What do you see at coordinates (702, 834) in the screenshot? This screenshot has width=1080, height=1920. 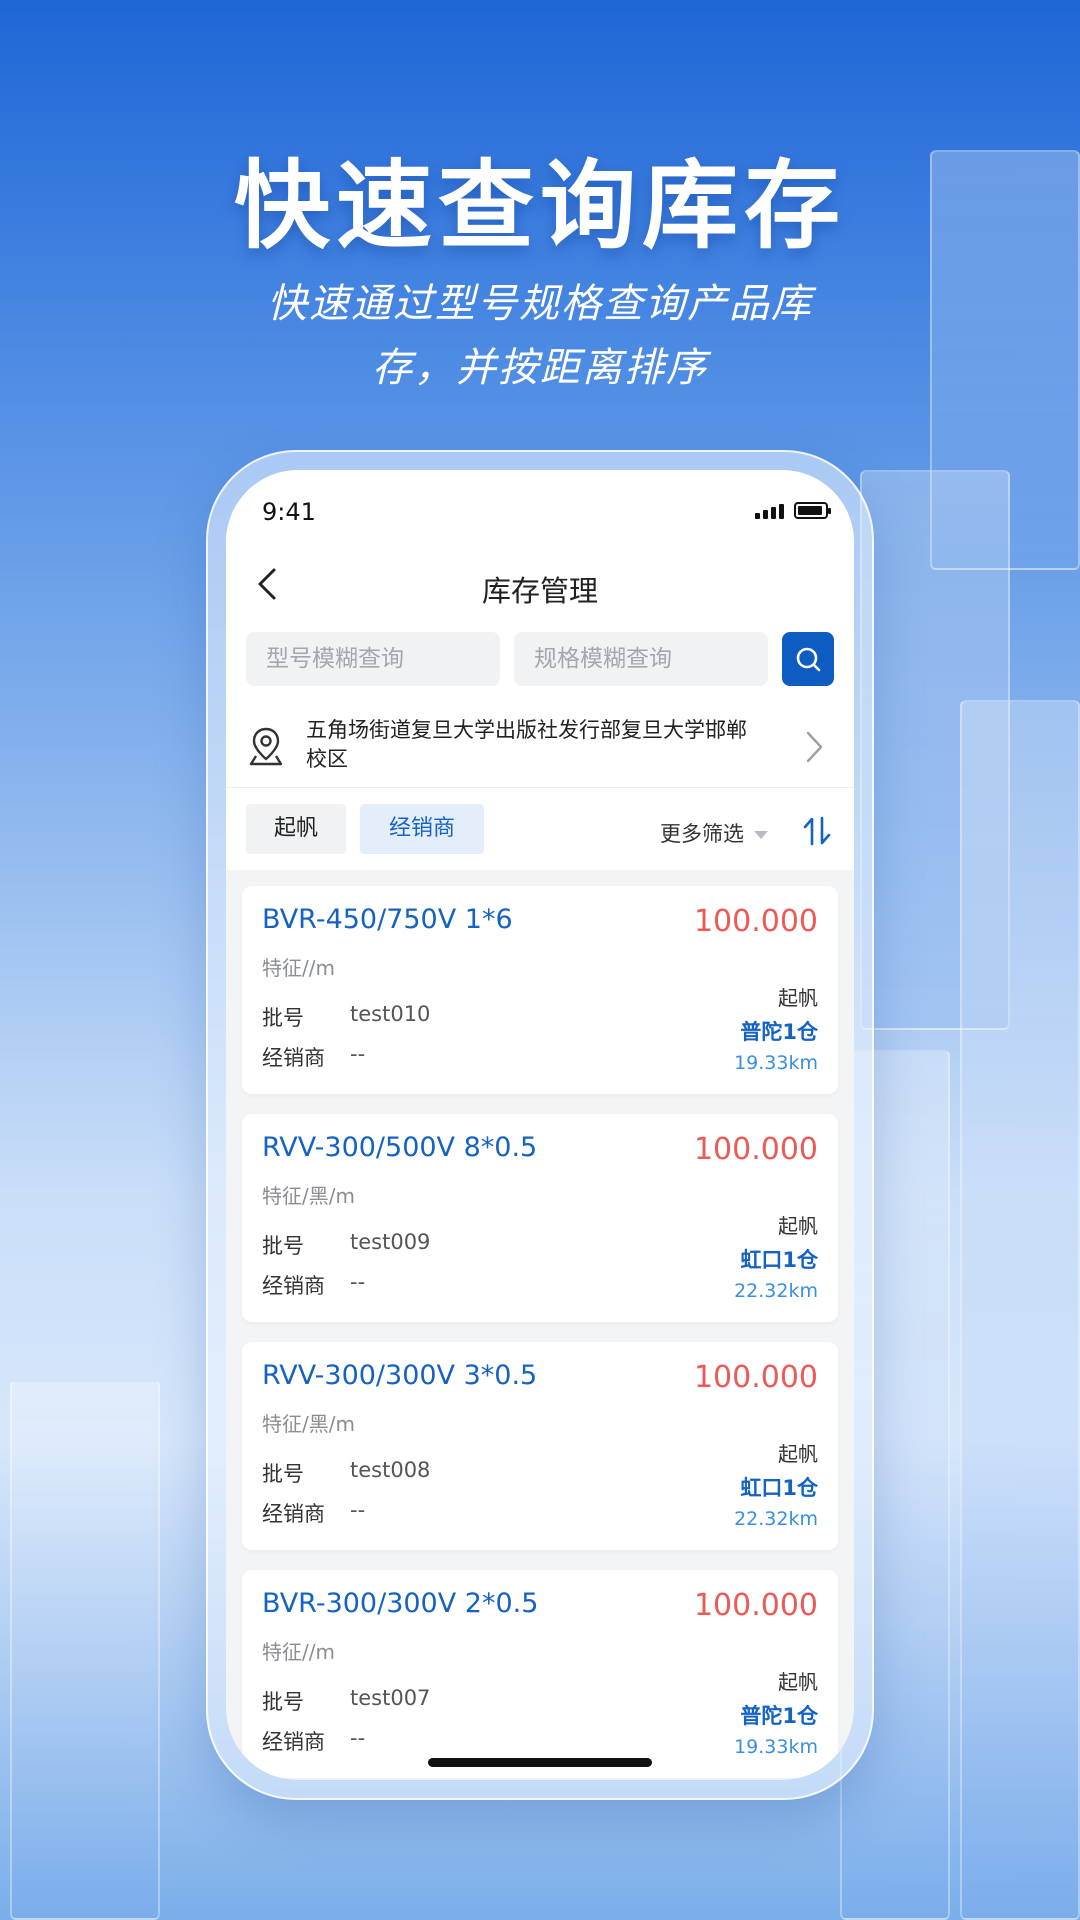 I see `more-filters-label: 更多筛选` at bounding box center [702, 834].